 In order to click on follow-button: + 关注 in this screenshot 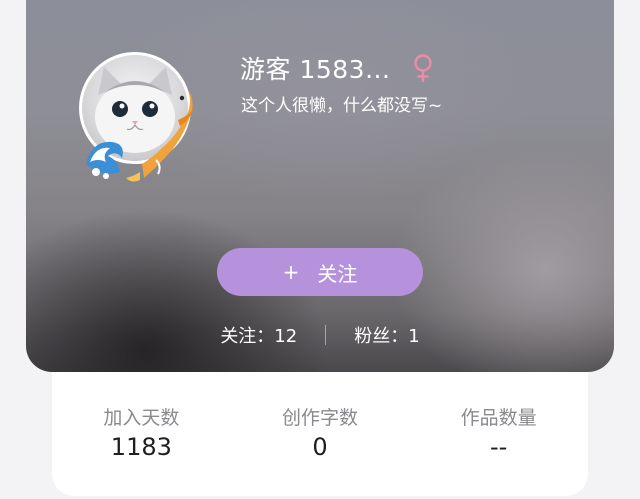, I will do `click(320, 272)`.